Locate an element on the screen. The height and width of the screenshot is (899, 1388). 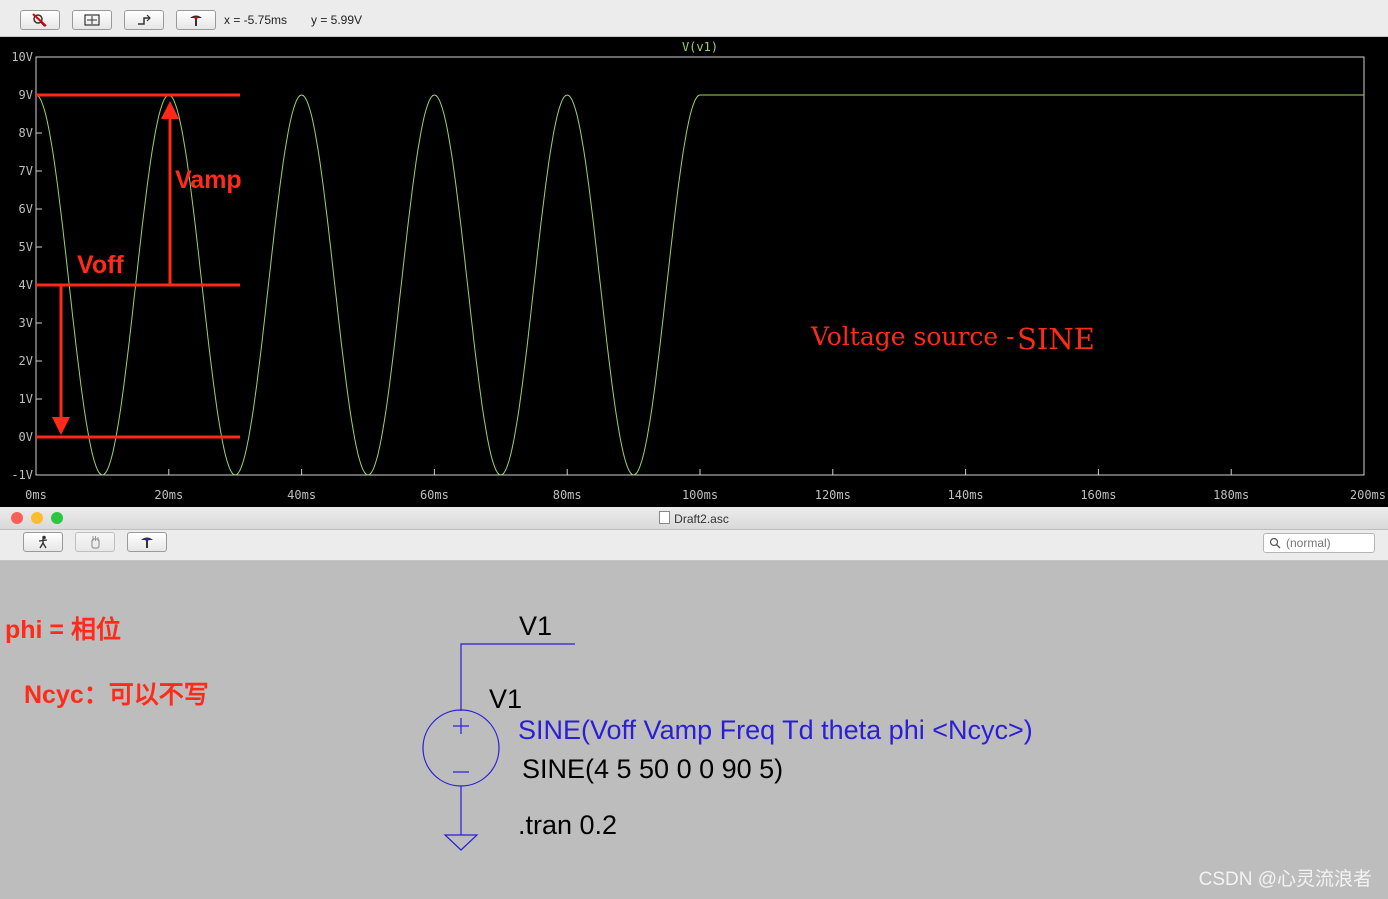
halt-button is located at coordinates (95, 542).